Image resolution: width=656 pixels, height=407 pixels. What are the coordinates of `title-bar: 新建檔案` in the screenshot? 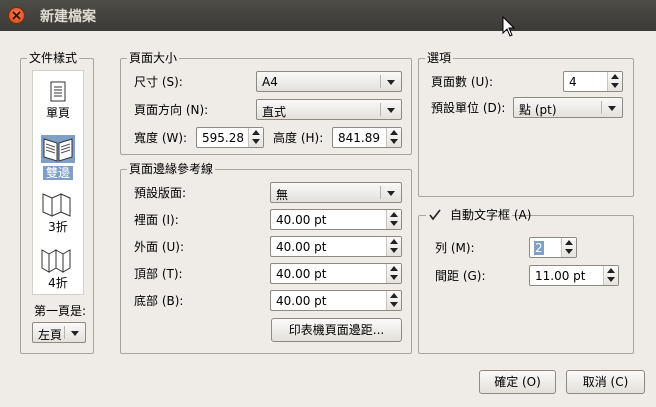 It's located at (328, 15).